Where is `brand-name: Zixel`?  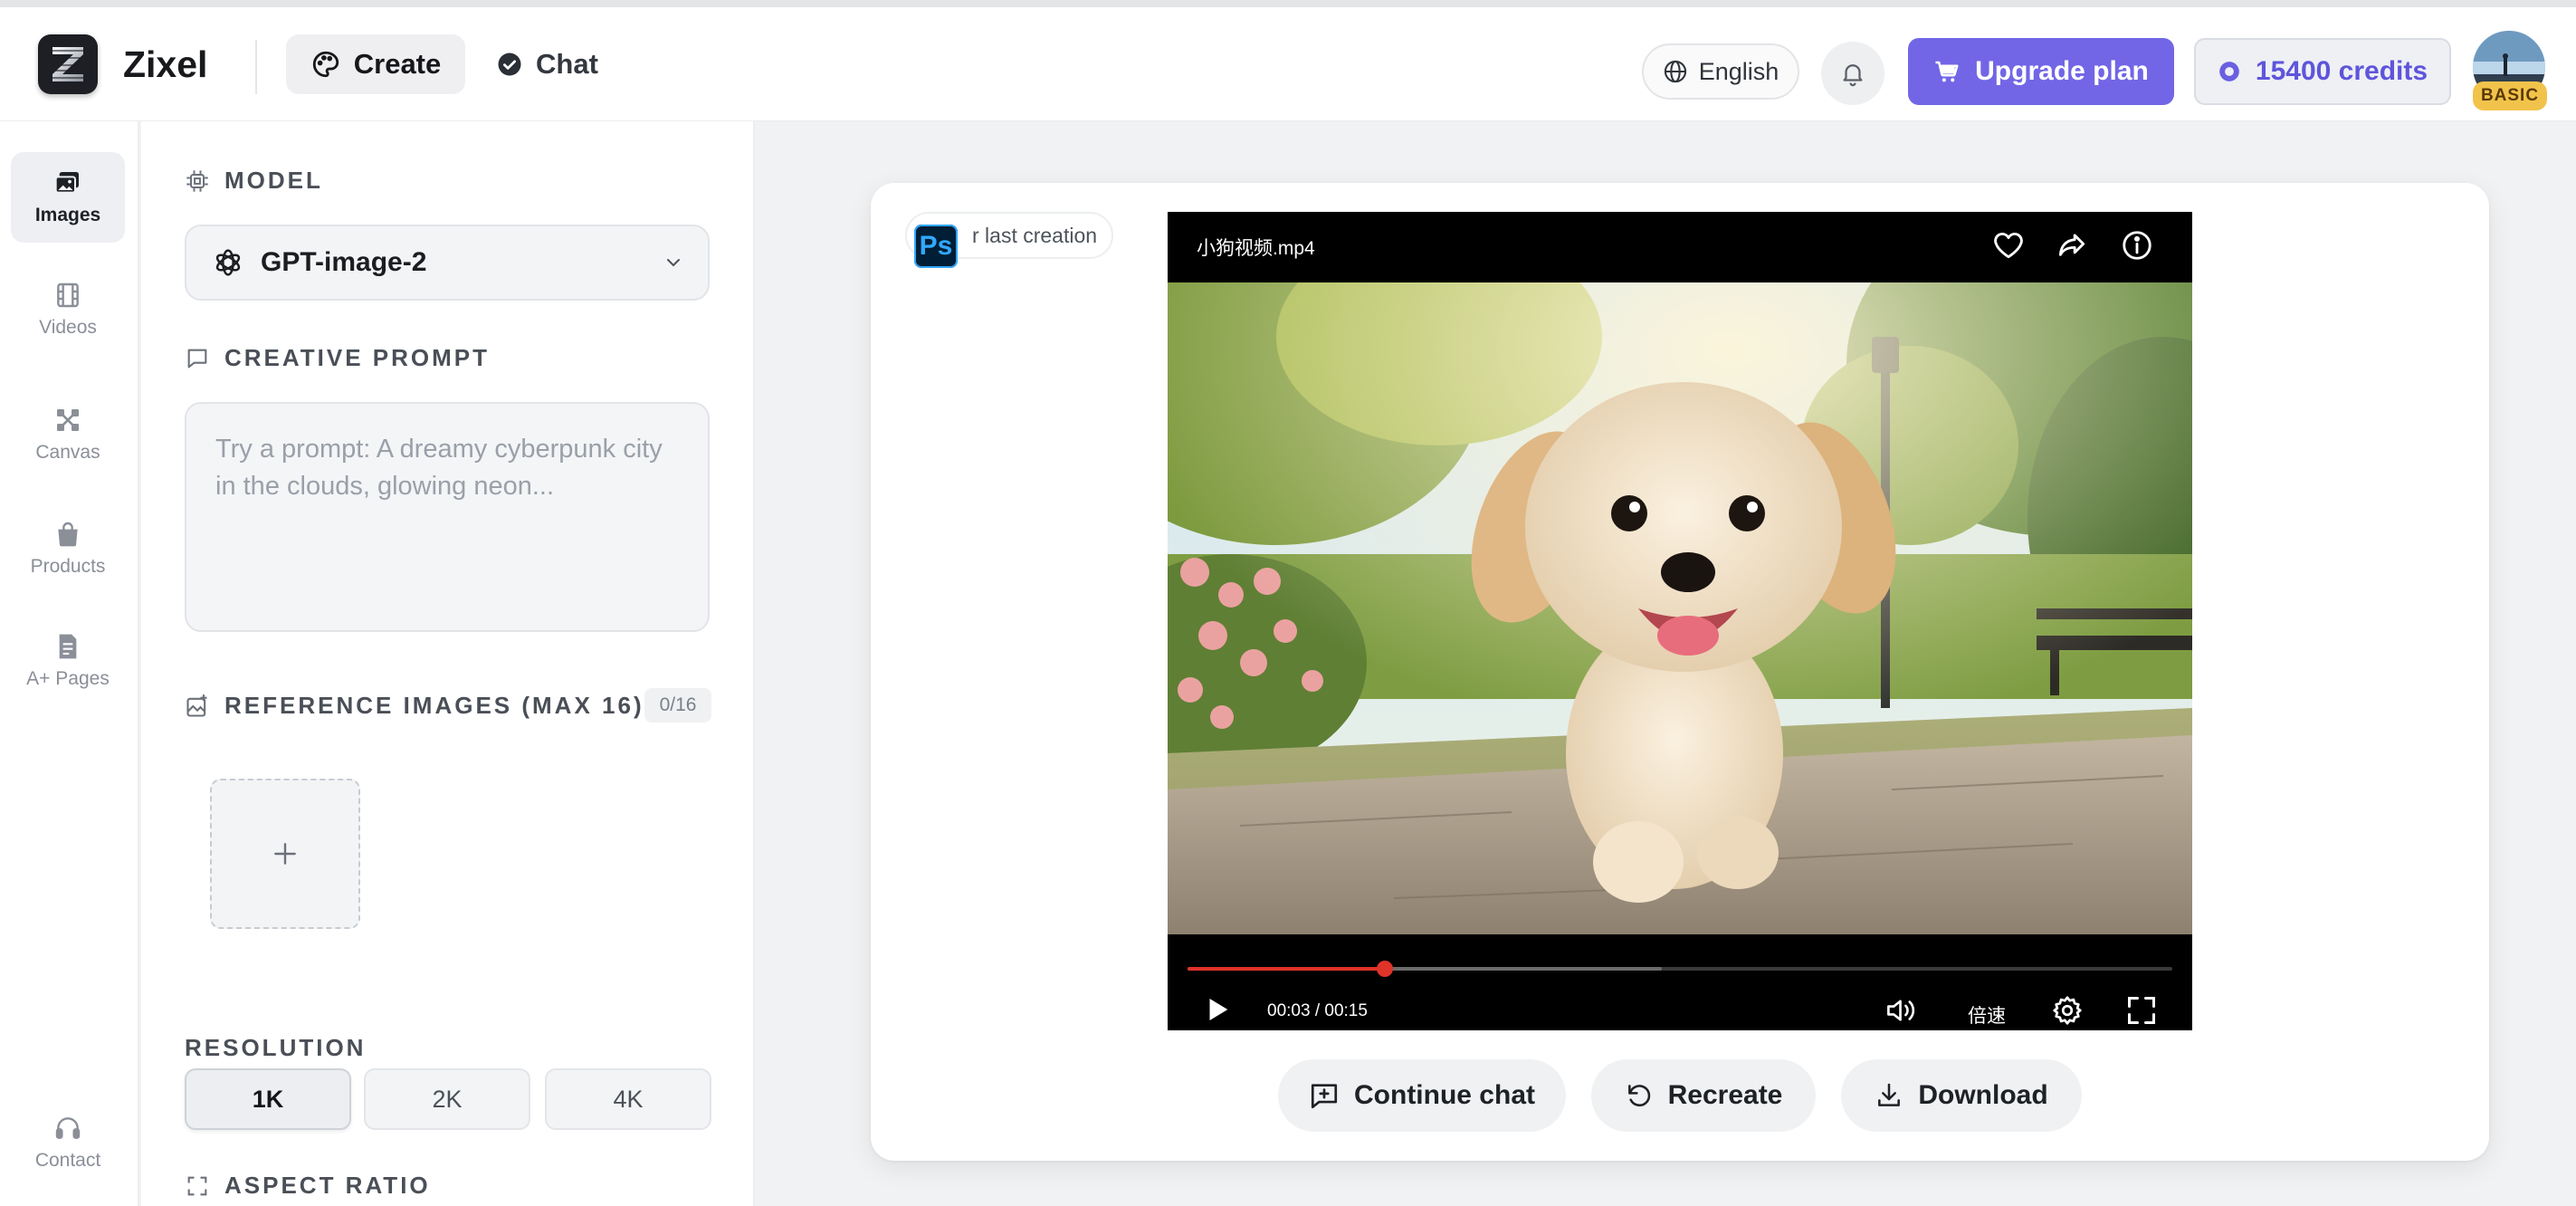
brand-name: Zixel is located at coordinates (166, 64).